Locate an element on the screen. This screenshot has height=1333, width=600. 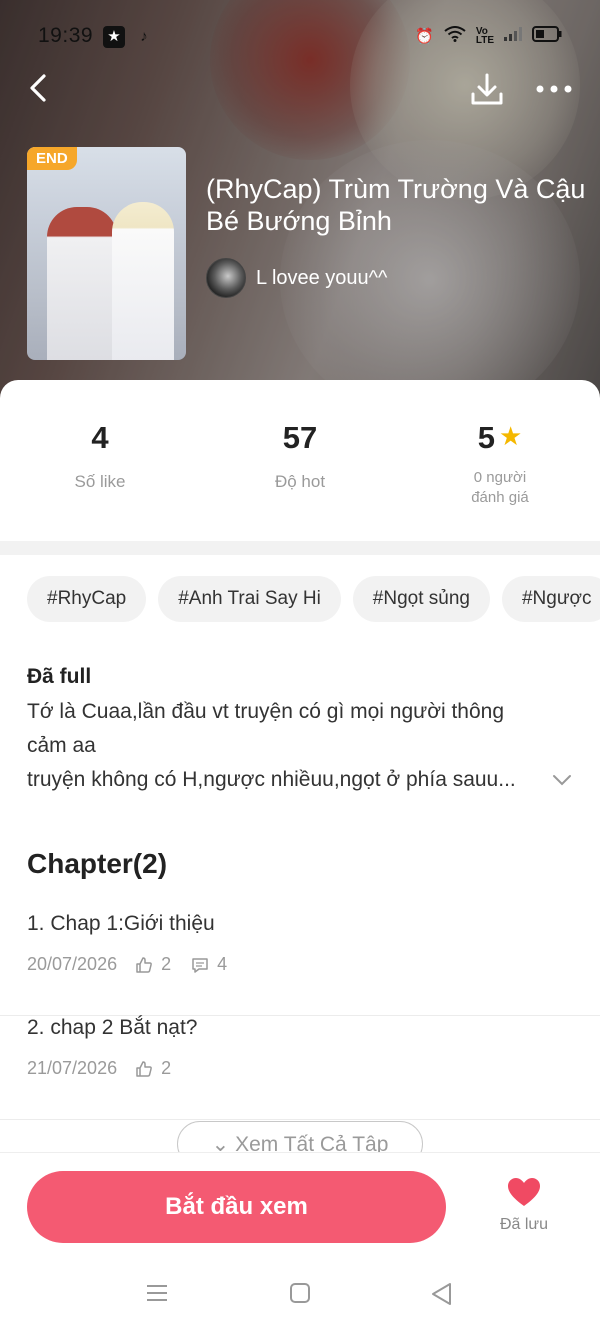
author-avatar is located at coordinates (226, 278).